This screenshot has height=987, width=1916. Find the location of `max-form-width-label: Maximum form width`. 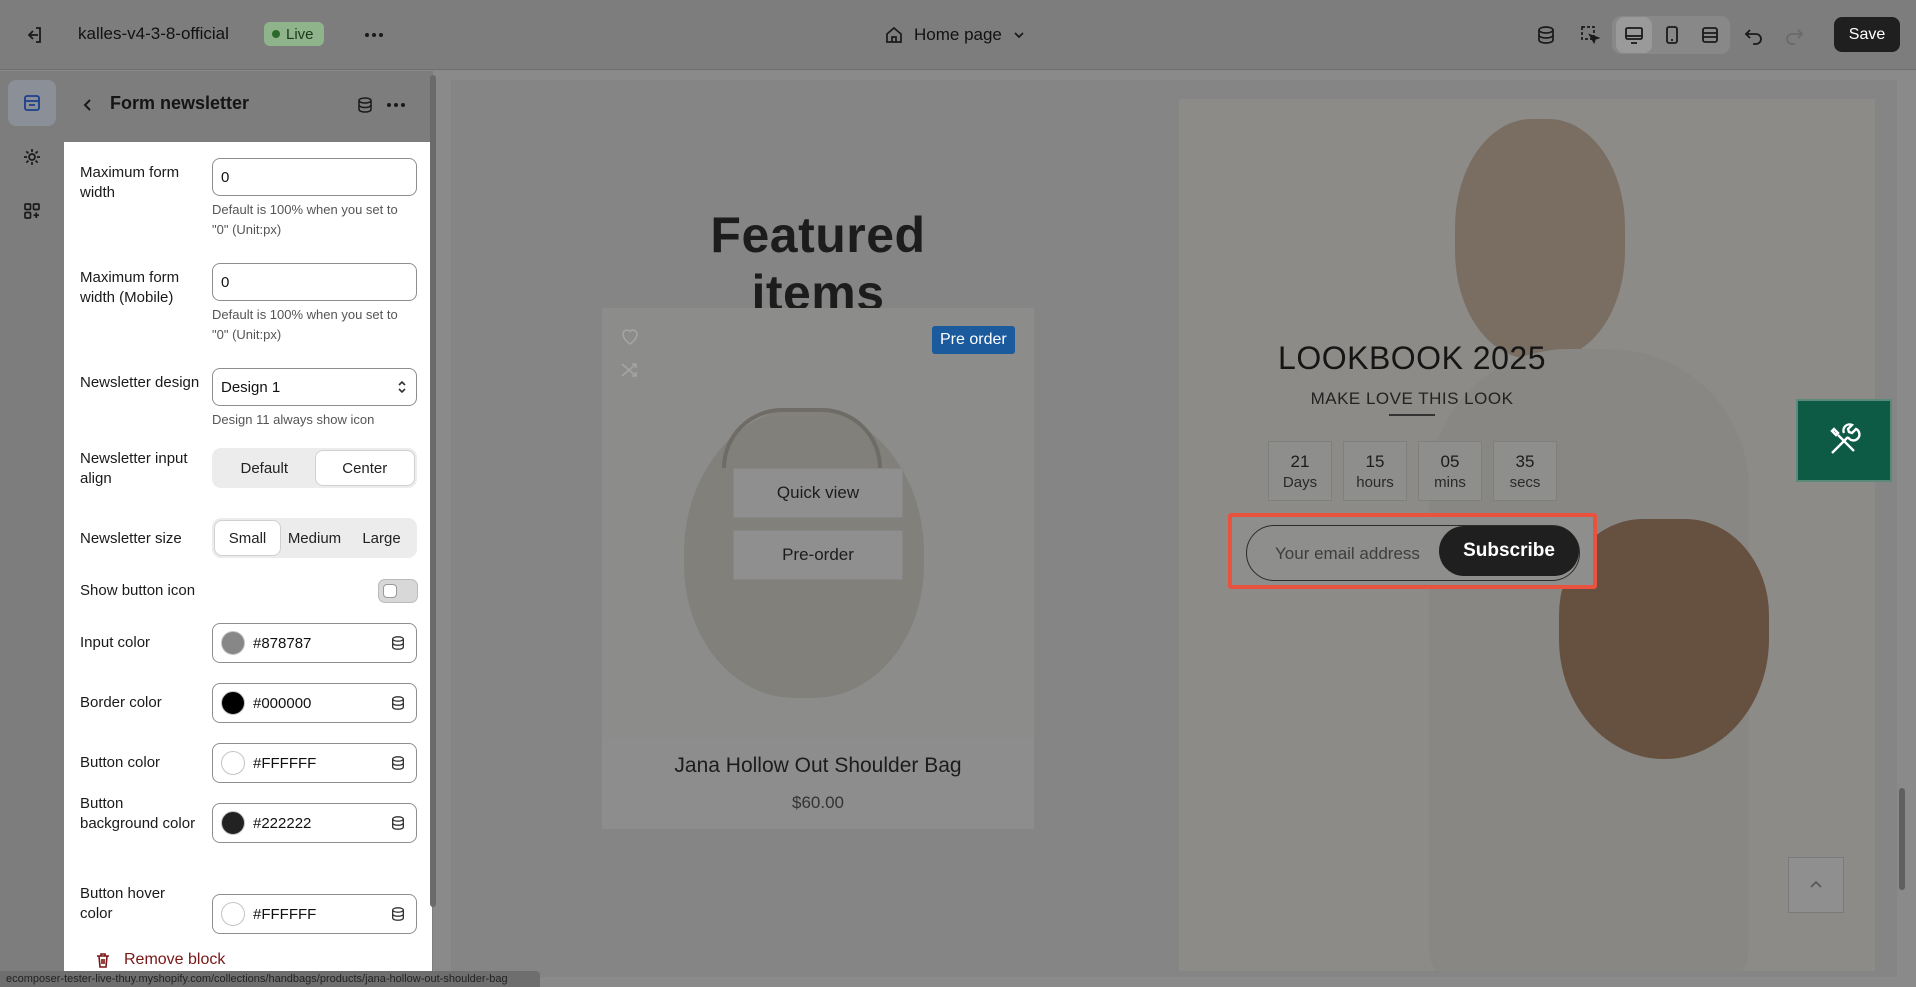

max-form-width-label: Maximum form width is located at coordinates (130, 182).